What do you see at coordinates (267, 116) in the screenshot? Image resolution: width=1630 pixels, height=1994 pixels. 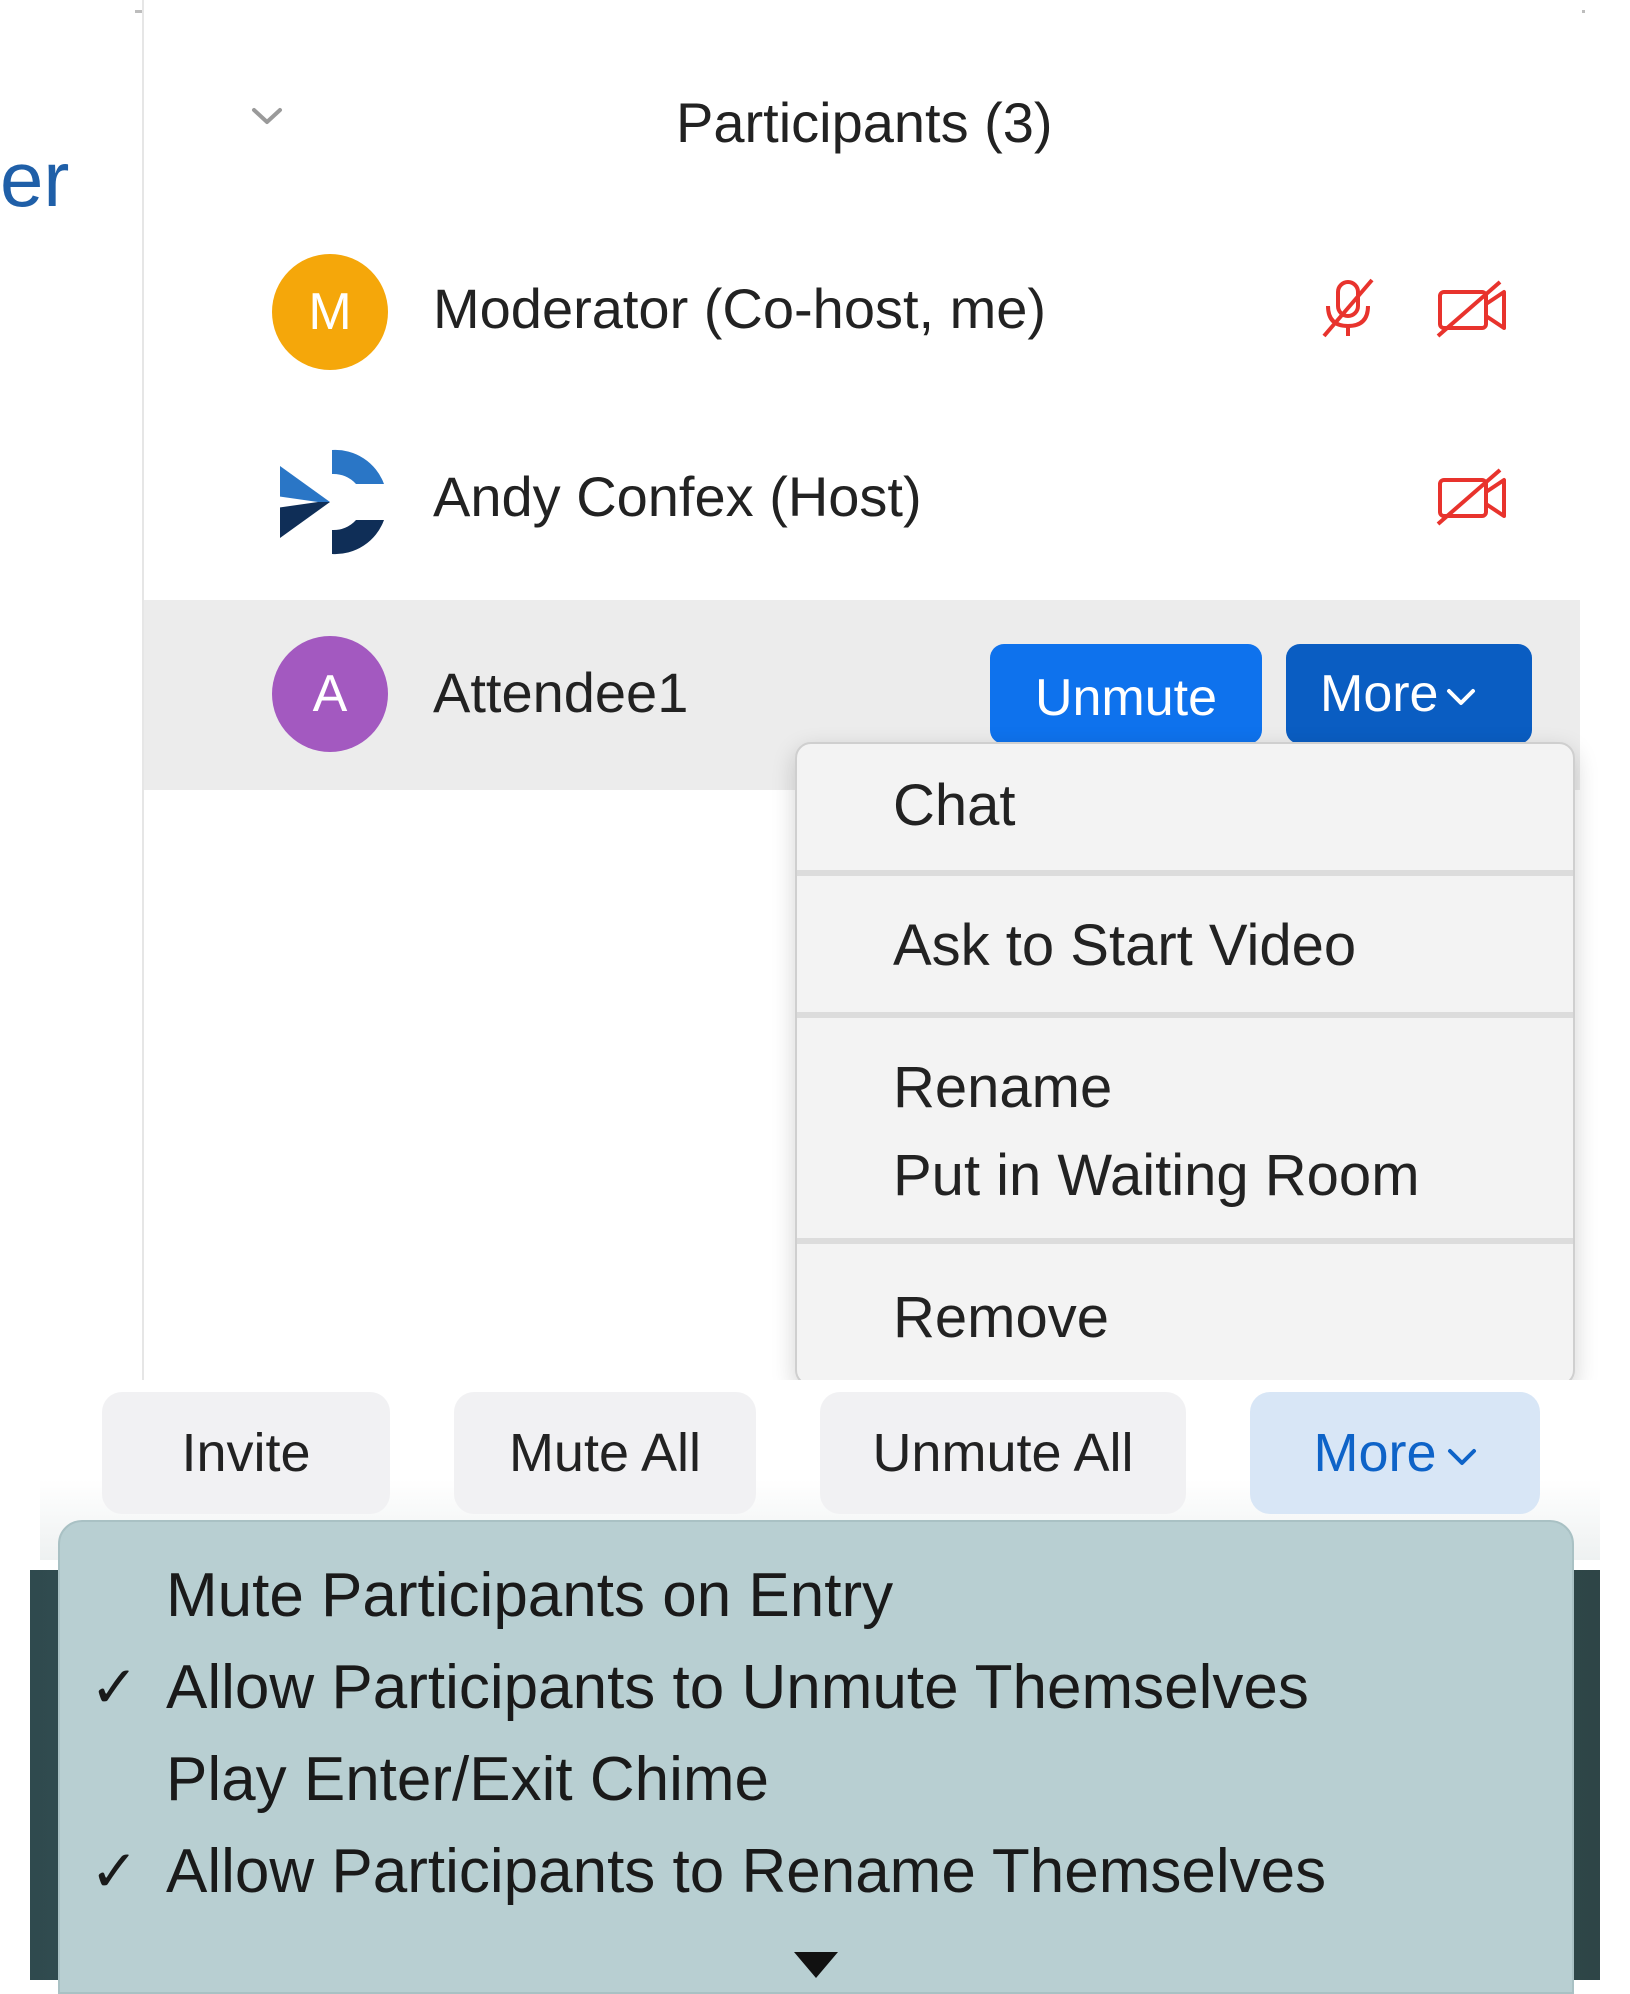 I see `collapse-chevron-icon` at bounding box center [267, 116].